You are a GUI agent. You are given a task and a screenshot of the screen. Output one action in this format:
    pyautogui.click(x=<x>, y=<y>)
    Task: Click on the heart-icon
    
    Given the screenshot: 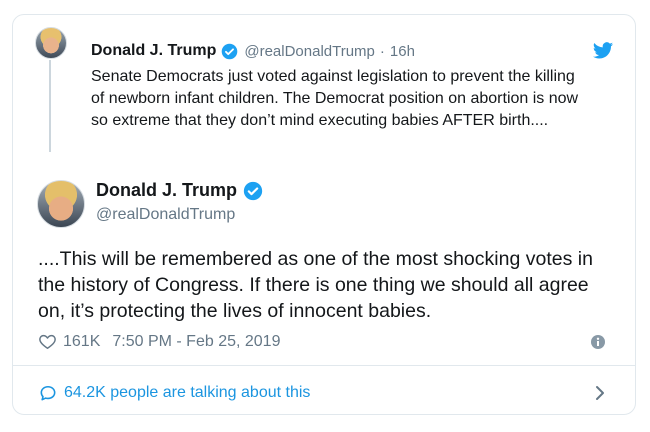 What is the action you would take?
    pyautogui.click(x=47, y=341)
    